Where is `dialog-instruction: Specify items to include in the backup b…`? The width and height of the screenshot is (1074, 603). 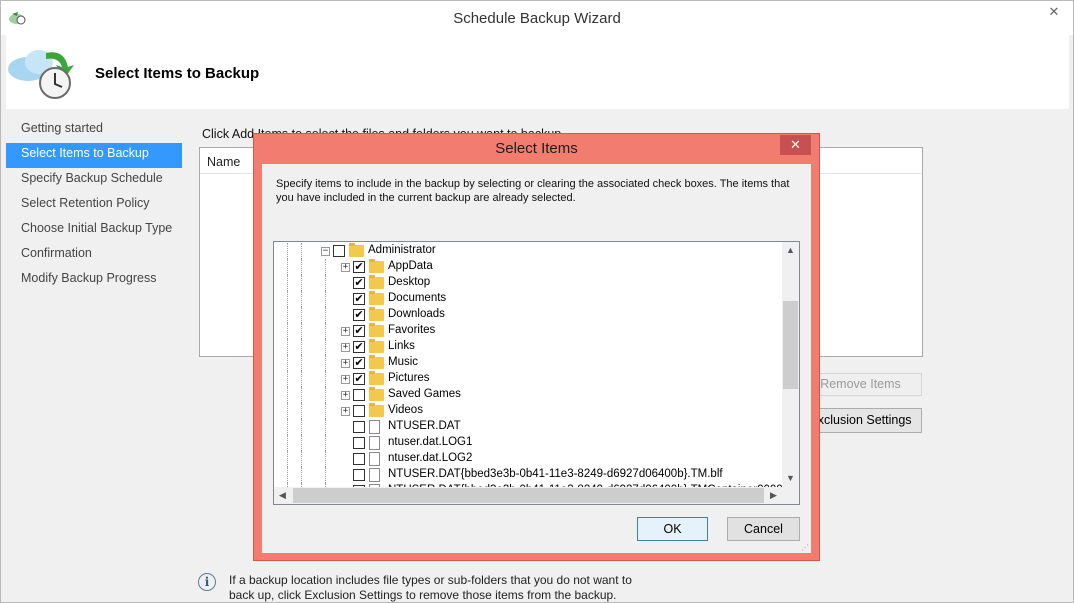
dialog-instruction: Specify items to include in the backup b… is located at coordinates (533, 191).